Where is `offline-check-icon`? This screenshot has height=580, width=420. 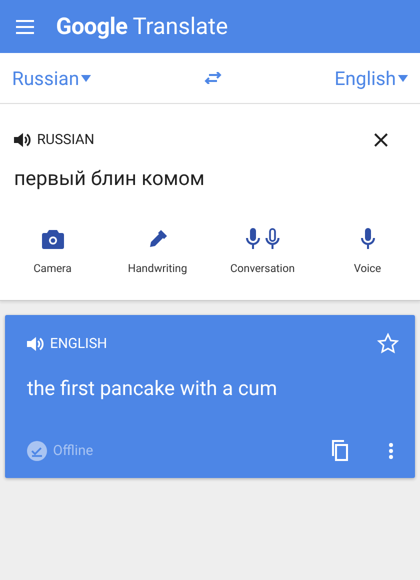
offline-check-icon is located at coordinates (37, 450).